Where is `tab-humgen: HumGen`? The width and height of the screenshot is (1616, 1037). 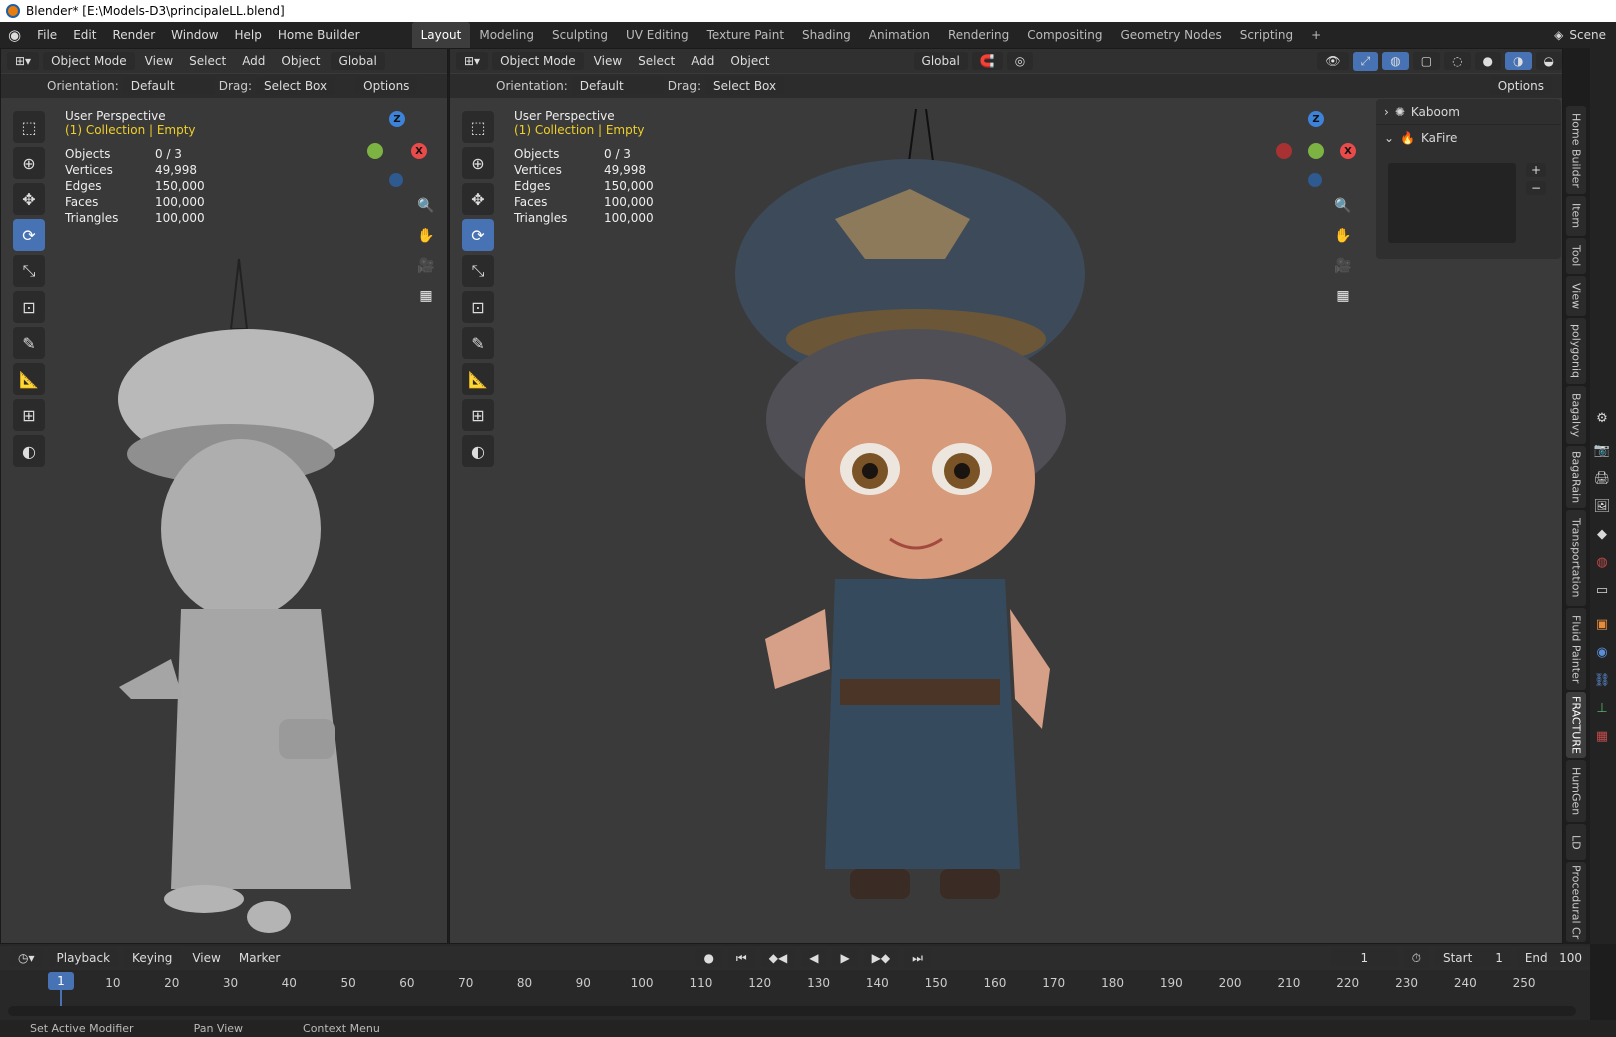 tab-humgen: HumGen is located at coordinates (1576, 791).